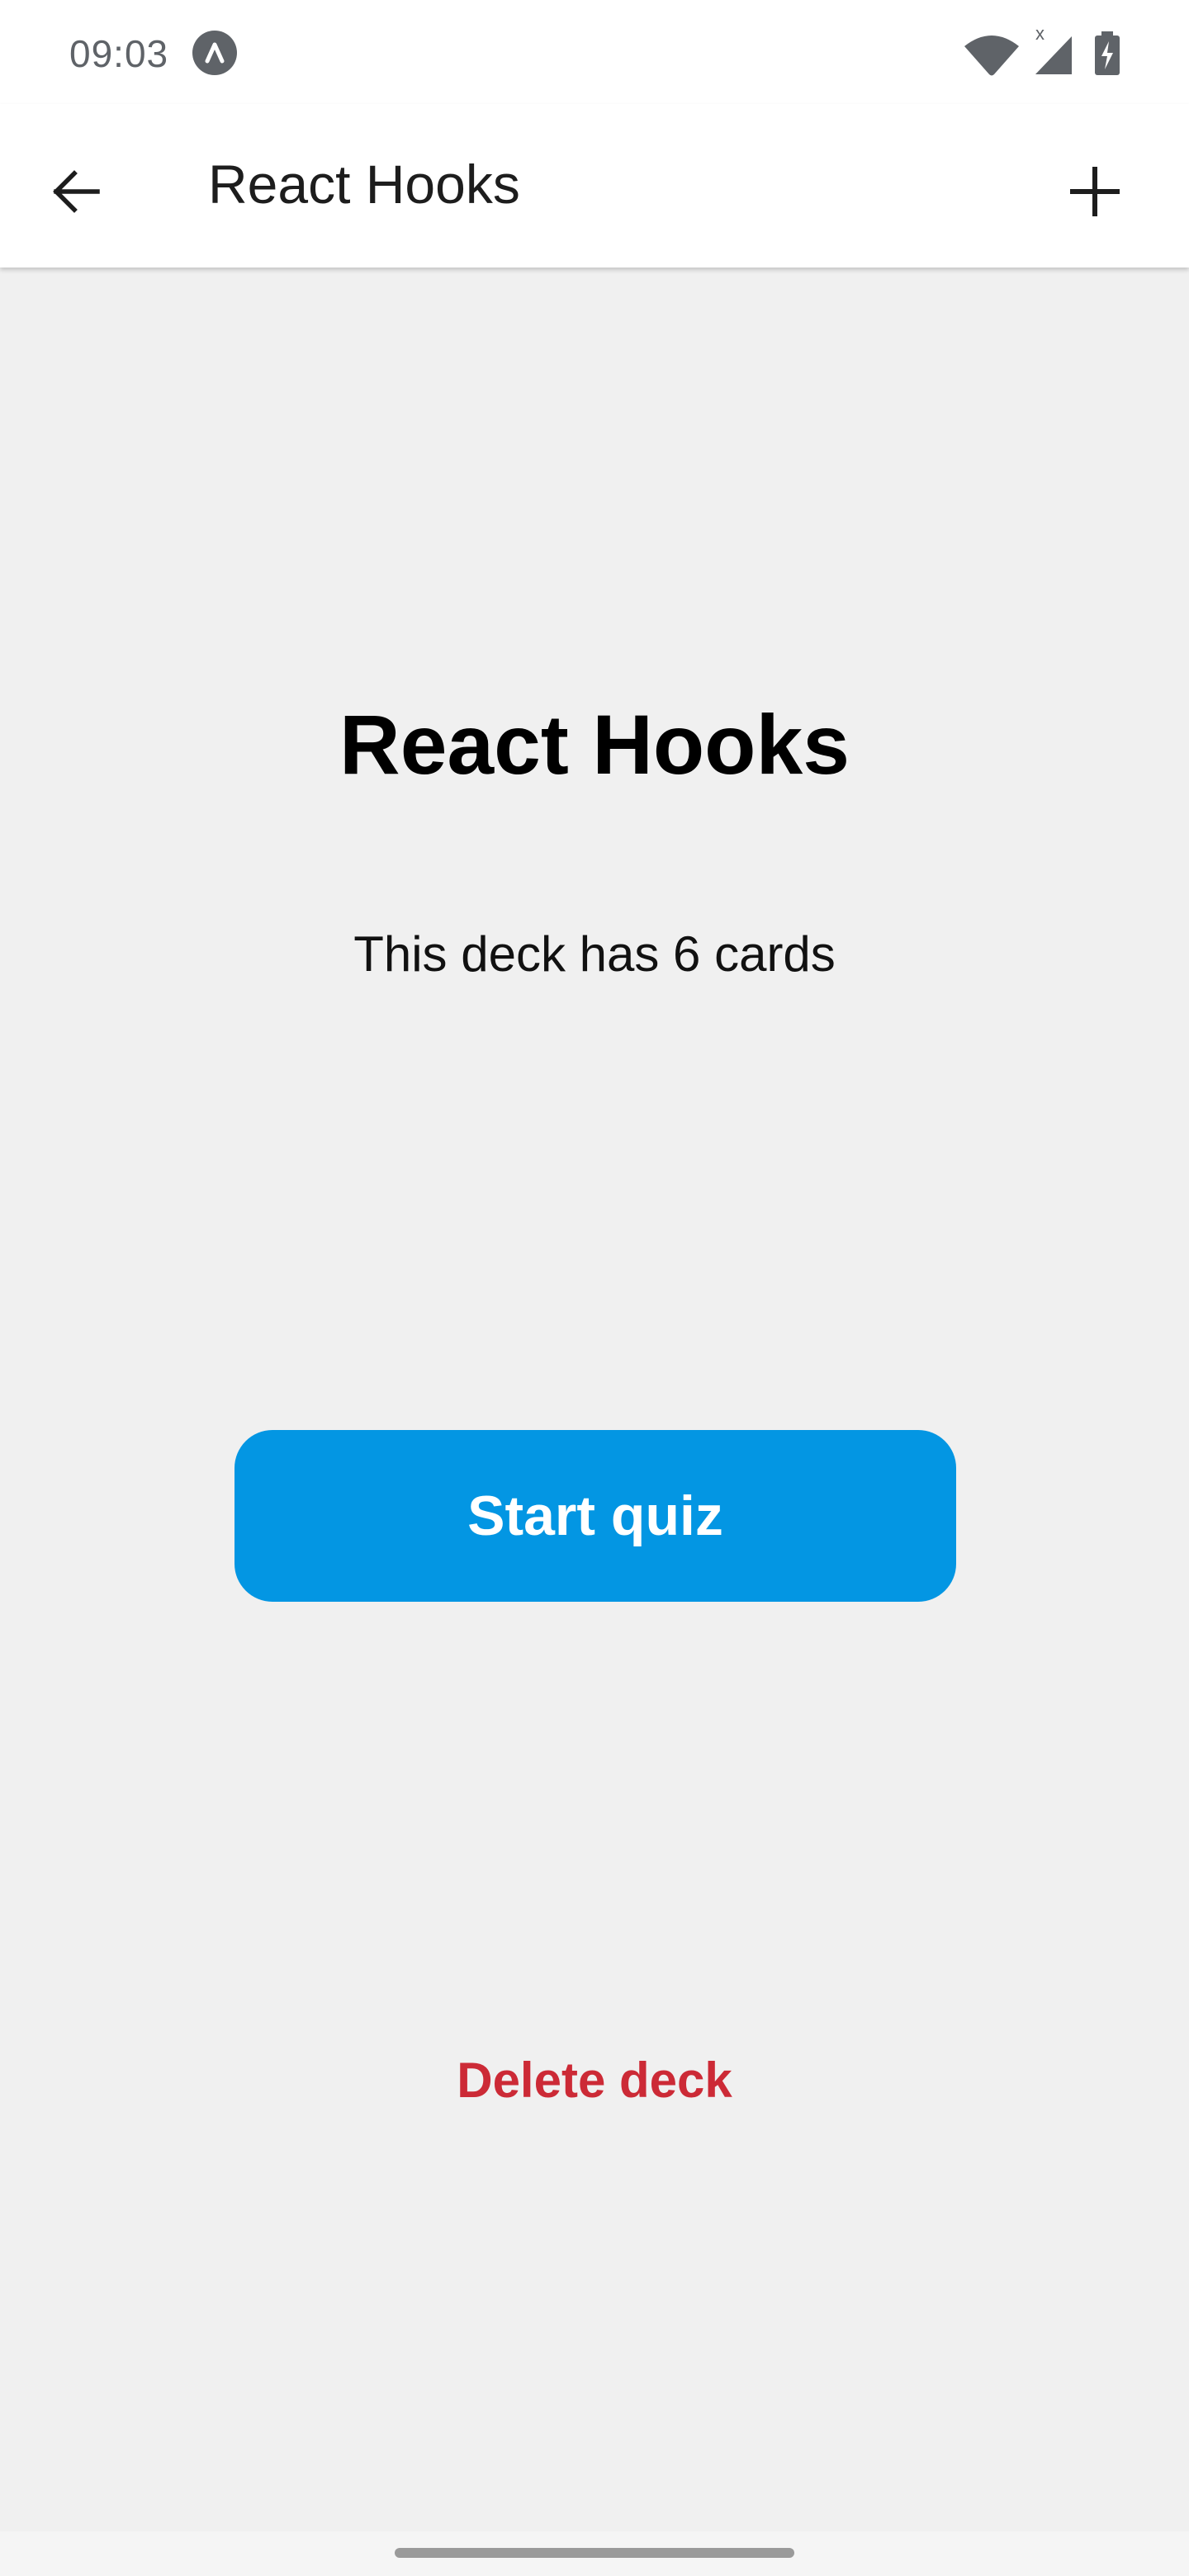  Describe the element at coordinates (594, 954) in the screenshot. I see `deck-card-count: This deck has 6 cards` at that location.